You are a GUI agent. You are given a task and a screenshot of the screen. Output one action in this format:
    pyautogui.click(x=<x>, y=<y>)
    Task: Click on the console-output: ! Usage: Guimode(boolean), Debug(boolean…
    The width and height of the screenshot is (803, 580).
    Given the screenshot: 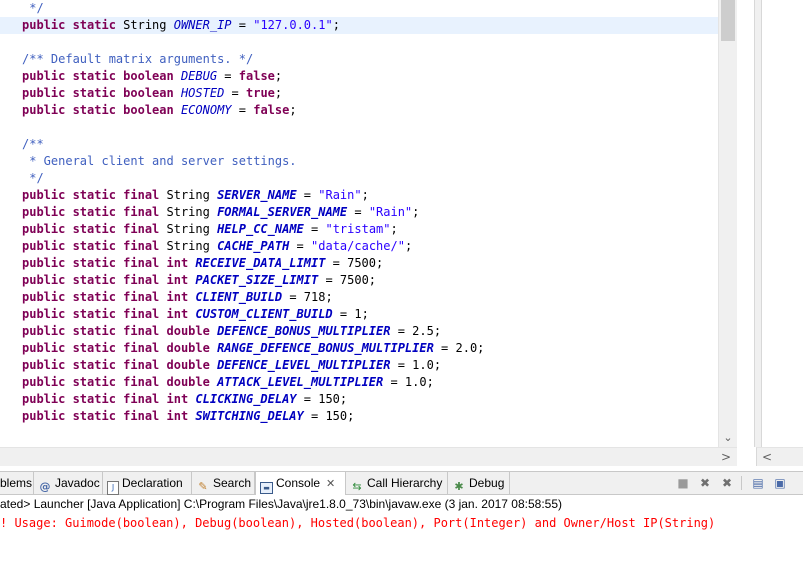 What is the action you would take?
    pyautogui.click(x=401, y=546)
    